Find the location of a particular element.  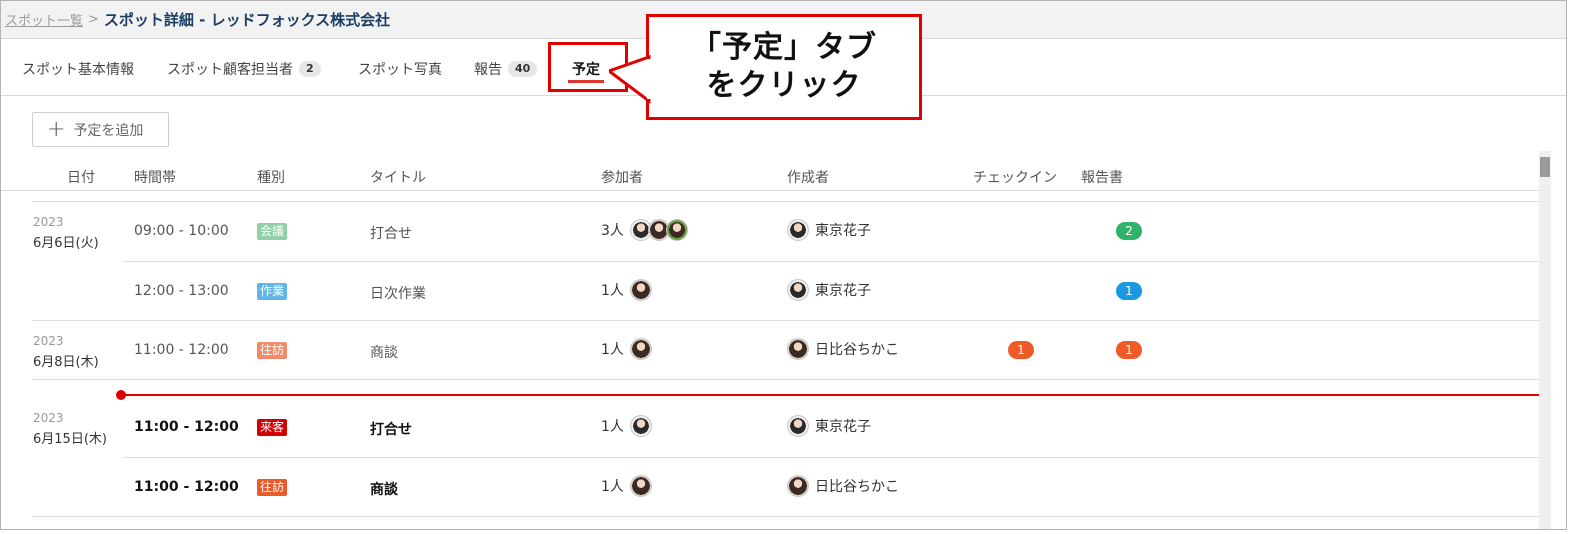

add-schedule-label: 予定を追加 is located at coordinates (108, 130).